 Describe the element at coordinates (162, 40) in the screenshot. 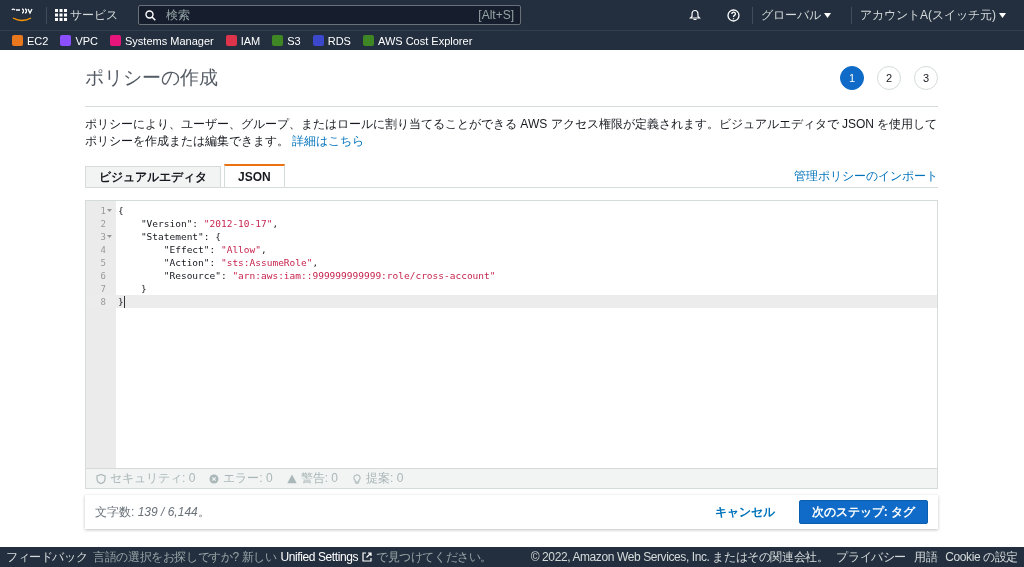

I see `favorite-link: Systems Manager` at that location.